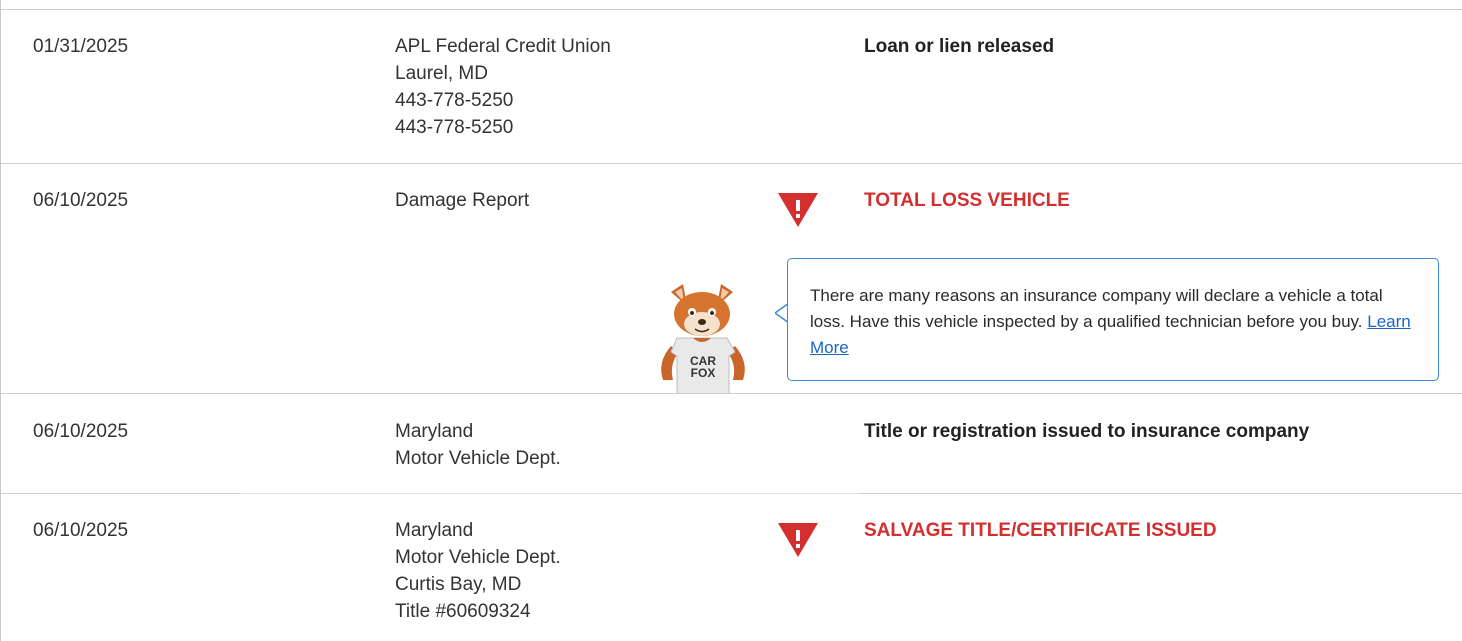 This screenshot has height=641, width=1462. Describe the element at coordinates (703, 339) in the screenshot. I see `carfox-mascot-icon: CAR FOX` at that location.